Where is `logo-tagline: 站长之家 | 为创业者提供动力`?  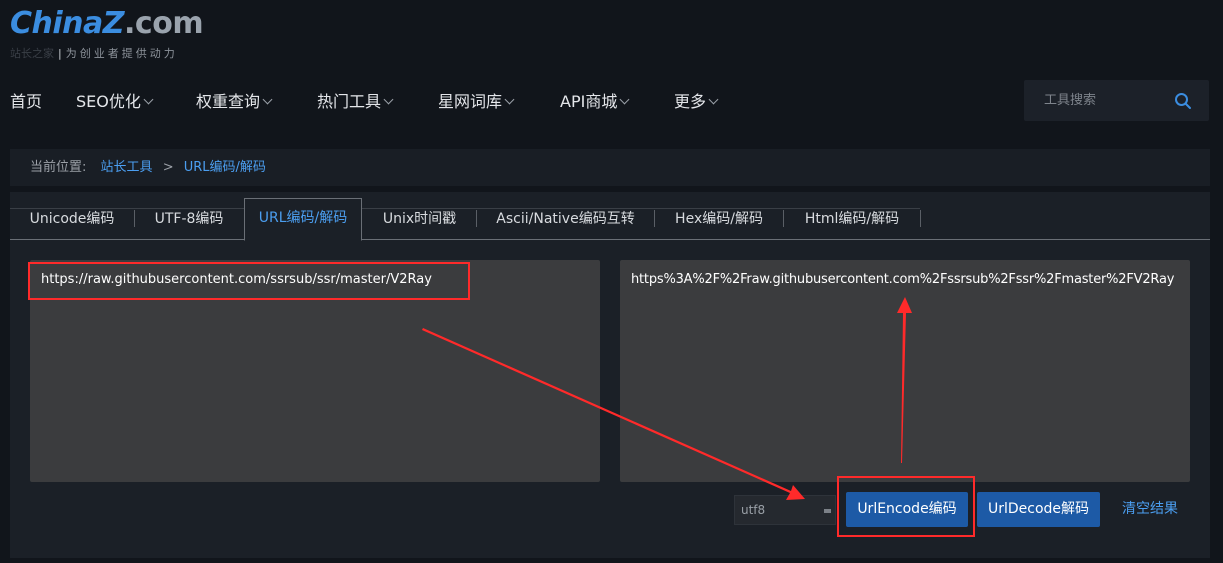
logo-tagline: 站长之家 | 为创业者提供动力 is located at coordinates (94, 53).